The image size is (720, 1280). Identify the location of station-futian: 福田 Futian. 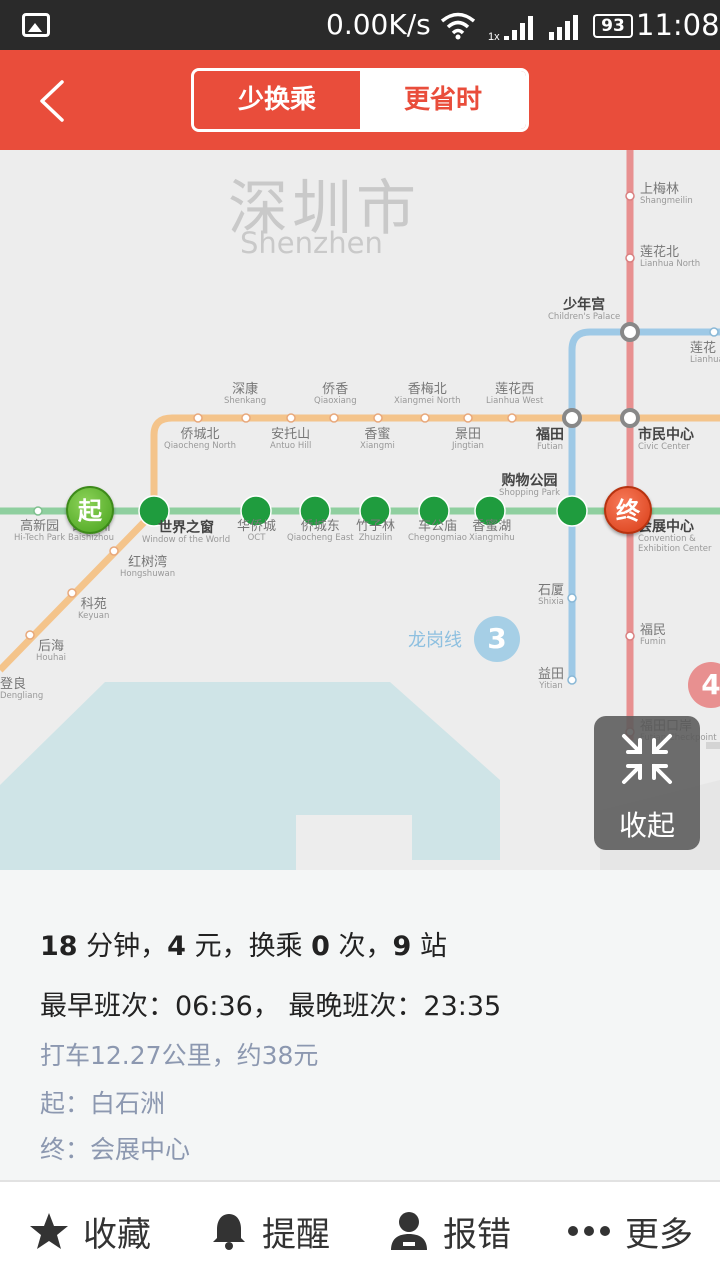
(550, 440).